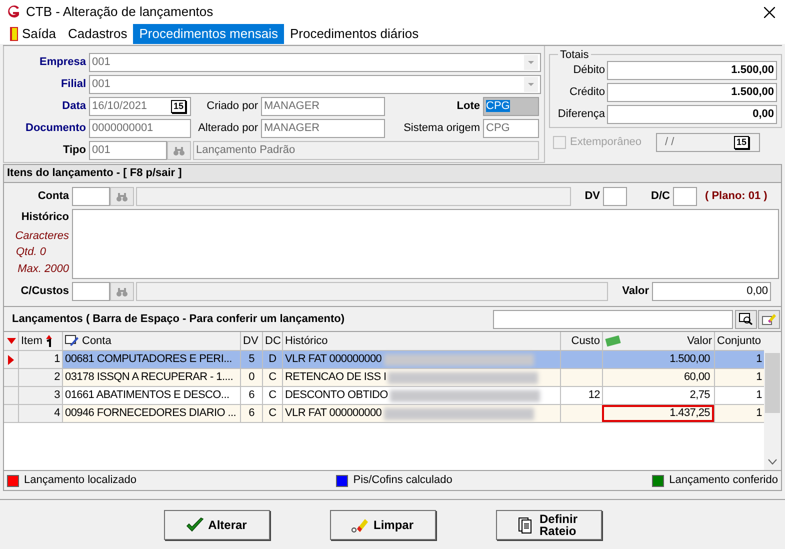 The height and width of the screenshot is (549, 785). What do you see at coordinates (80, 480) in the screenshot?
I see `legend-label: Lançamento localizado` at bounding box center [80, 480].